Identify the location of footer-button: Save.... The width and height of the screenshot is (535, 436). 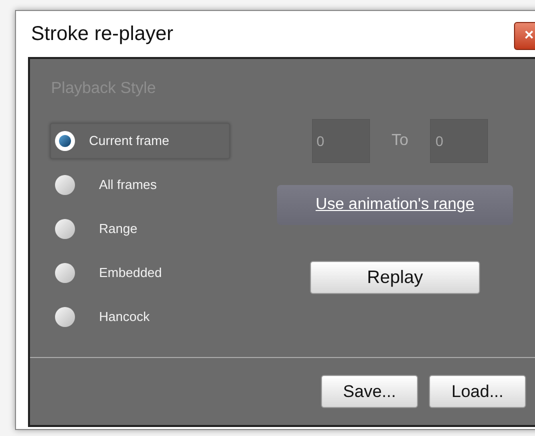
(369, 391).